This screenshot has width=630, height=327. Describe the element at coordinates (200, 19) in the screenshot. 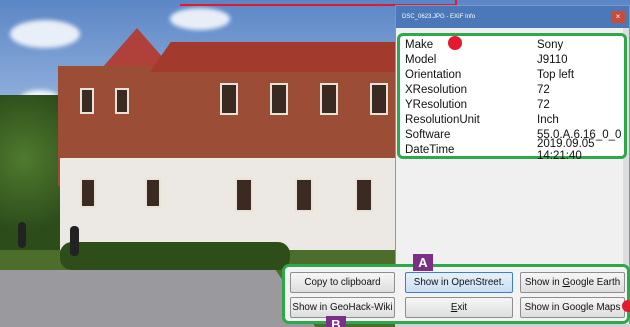

I see `cloud` at that location.